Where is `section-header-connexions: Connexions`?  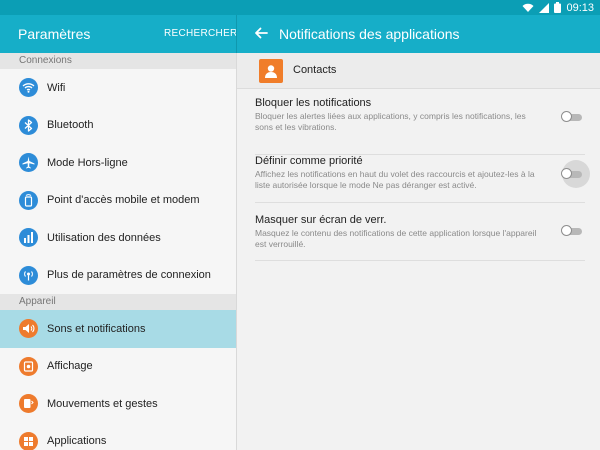 section-header-connexions: Connexions is located at coordinates (118, 61).